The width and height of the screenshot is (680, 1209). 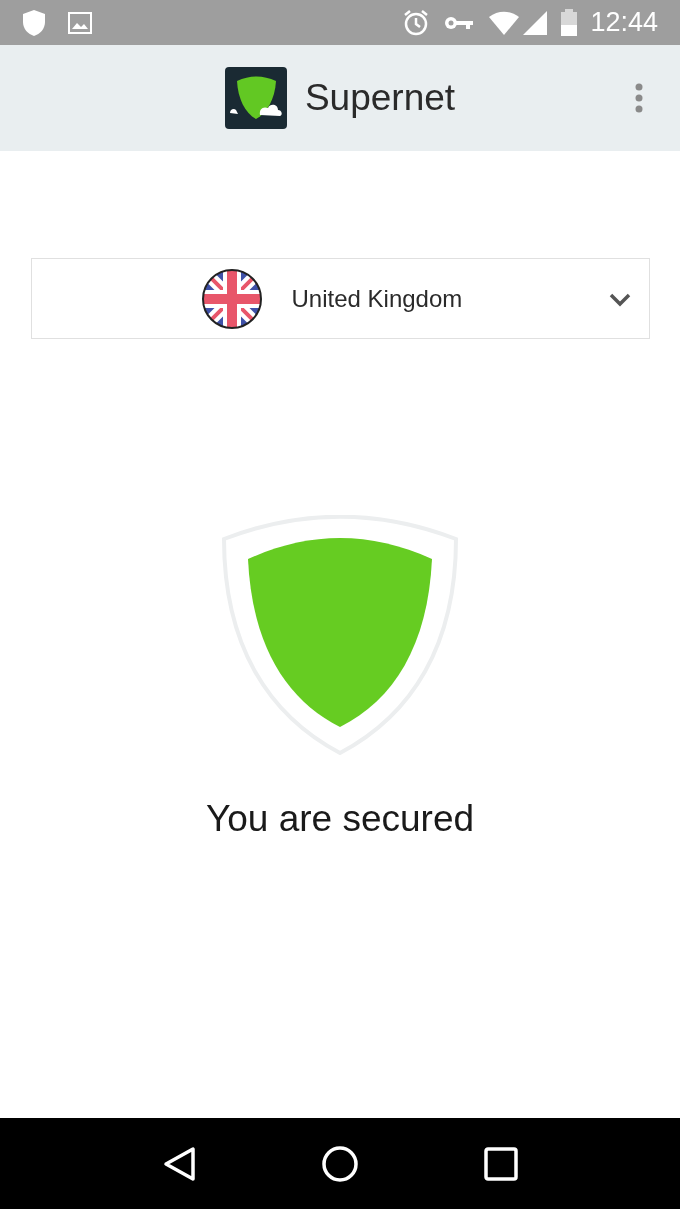 I want to click on app-logo-icon, so click(x=255, y=98).